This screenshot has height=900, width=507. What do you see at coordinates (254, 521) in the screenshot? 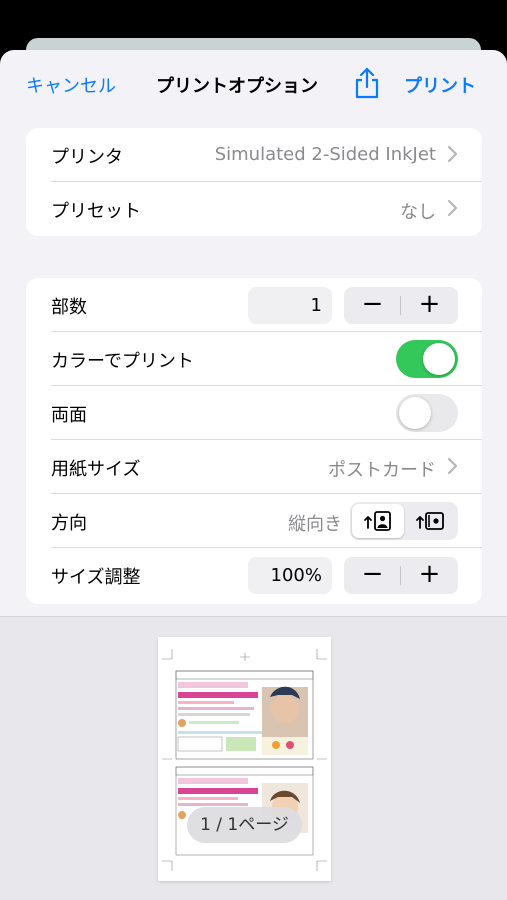
I see `orientation-row: 方向 縦向き` at bounding box center [254, 521].